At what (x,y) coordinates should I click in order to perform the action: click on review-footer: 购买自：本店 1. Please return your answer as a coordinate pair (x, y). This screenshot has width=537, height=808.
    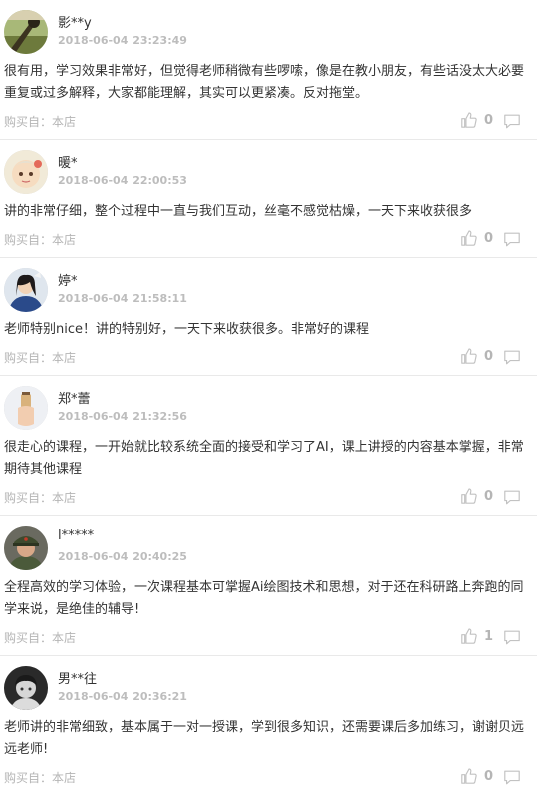
    Looking at the image, I should click on (268, 638).